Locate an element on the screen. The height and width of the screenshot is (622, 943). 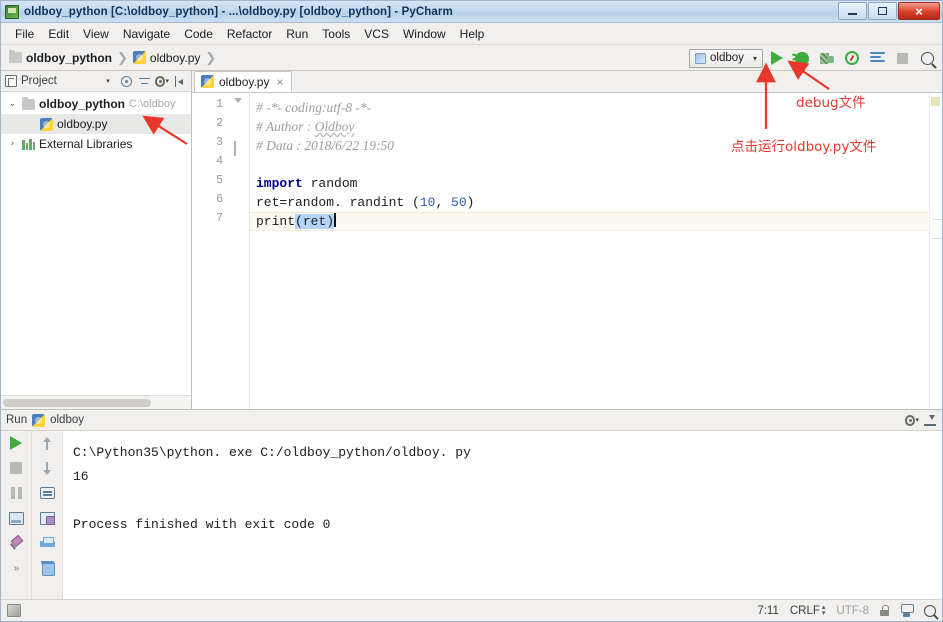
menu-item-vcs: VCS is located at coordinates (376, 34).